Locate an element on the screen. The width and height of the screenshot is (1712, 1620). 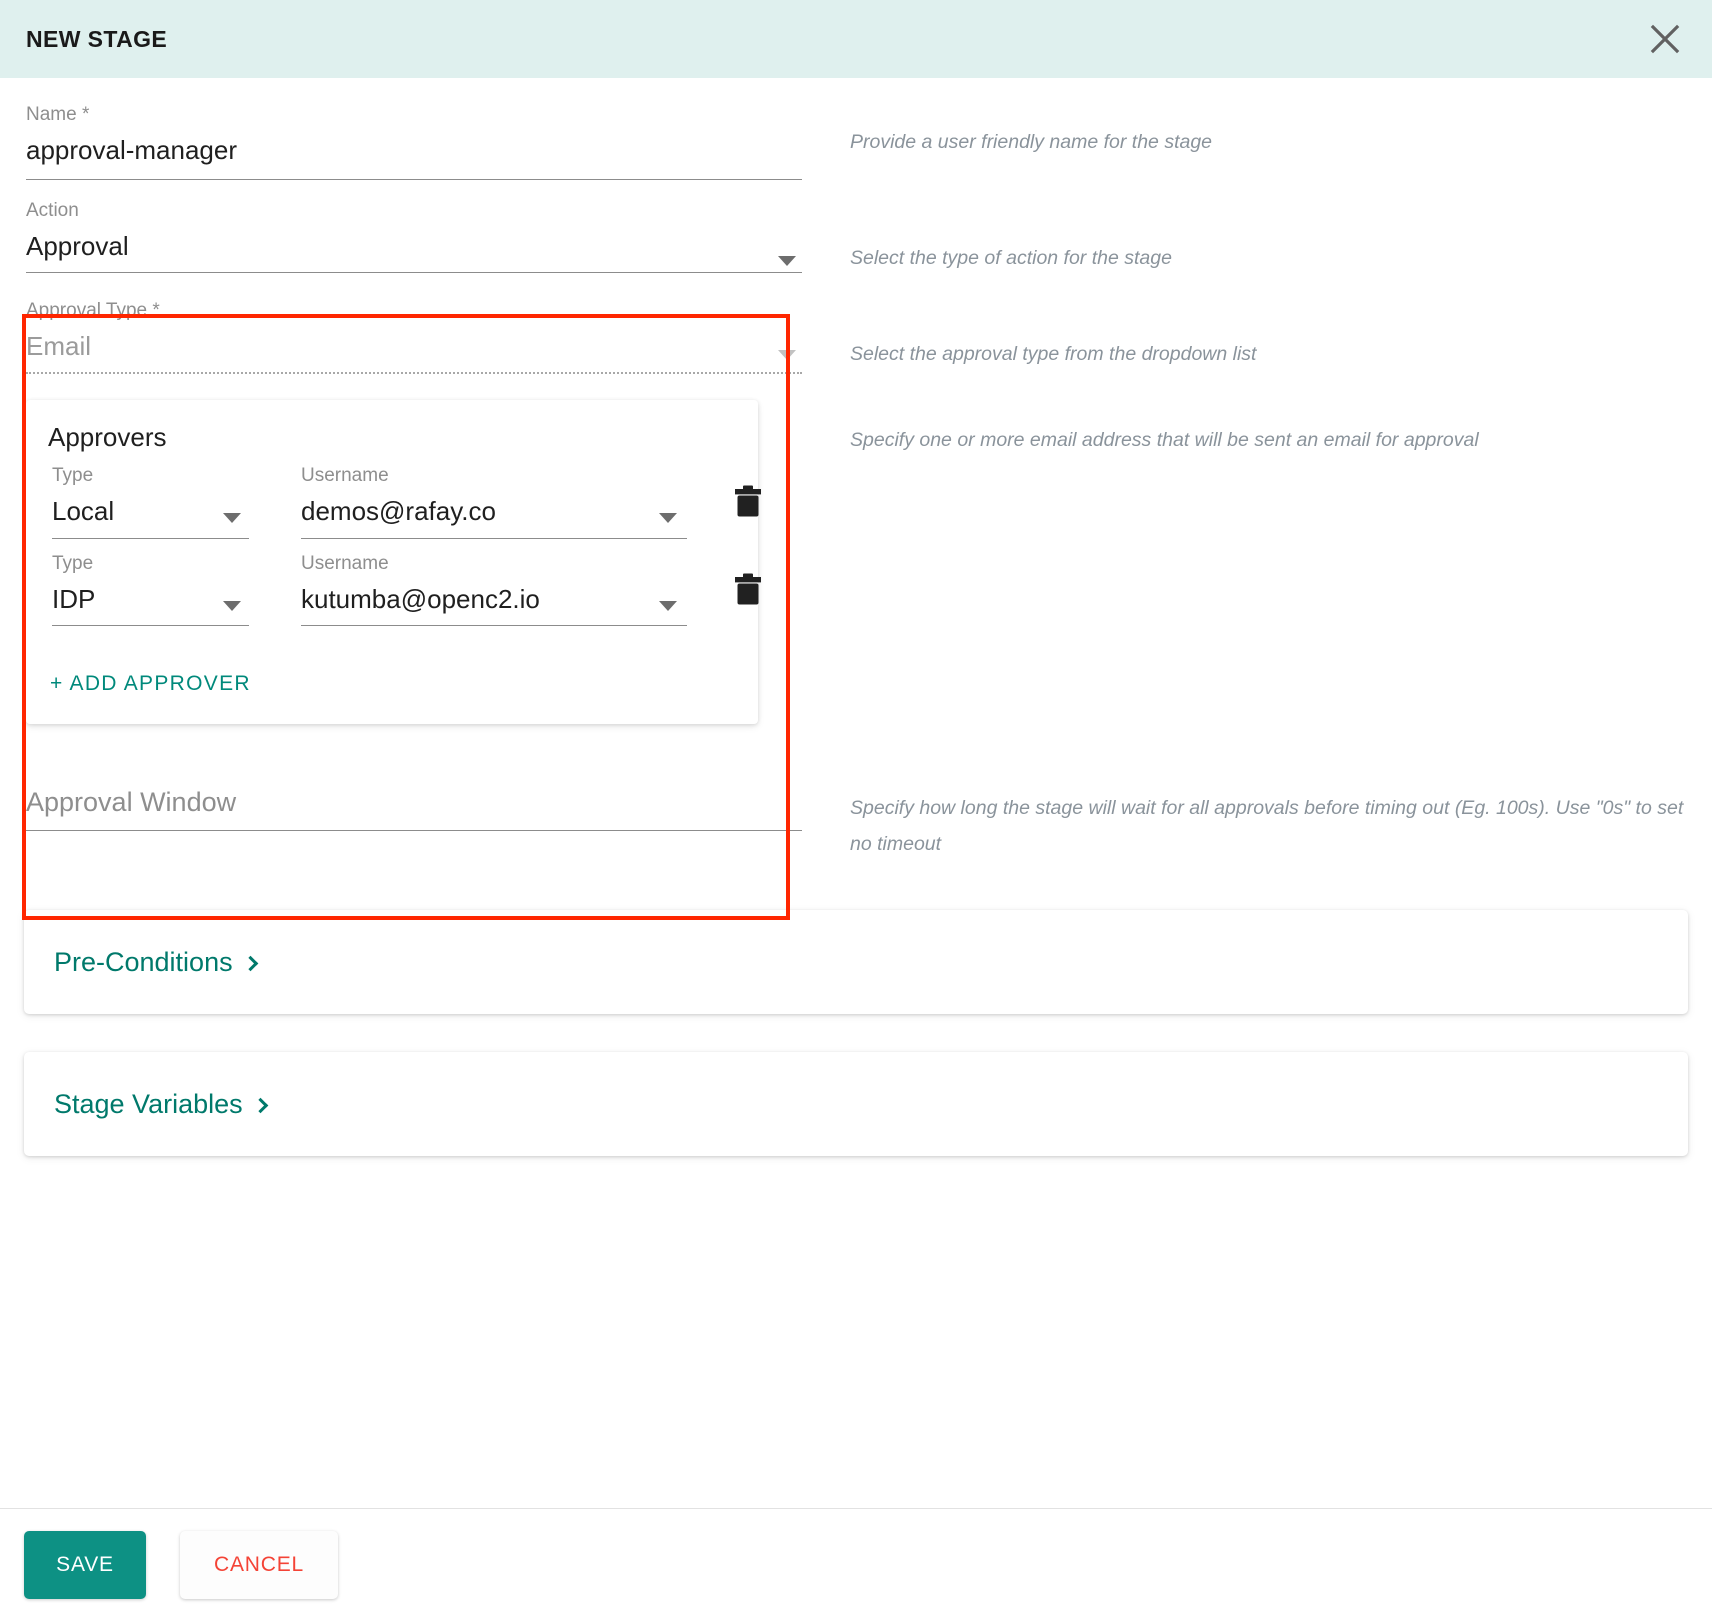
save-button: SAVE is located at coordinates (85, 1564).